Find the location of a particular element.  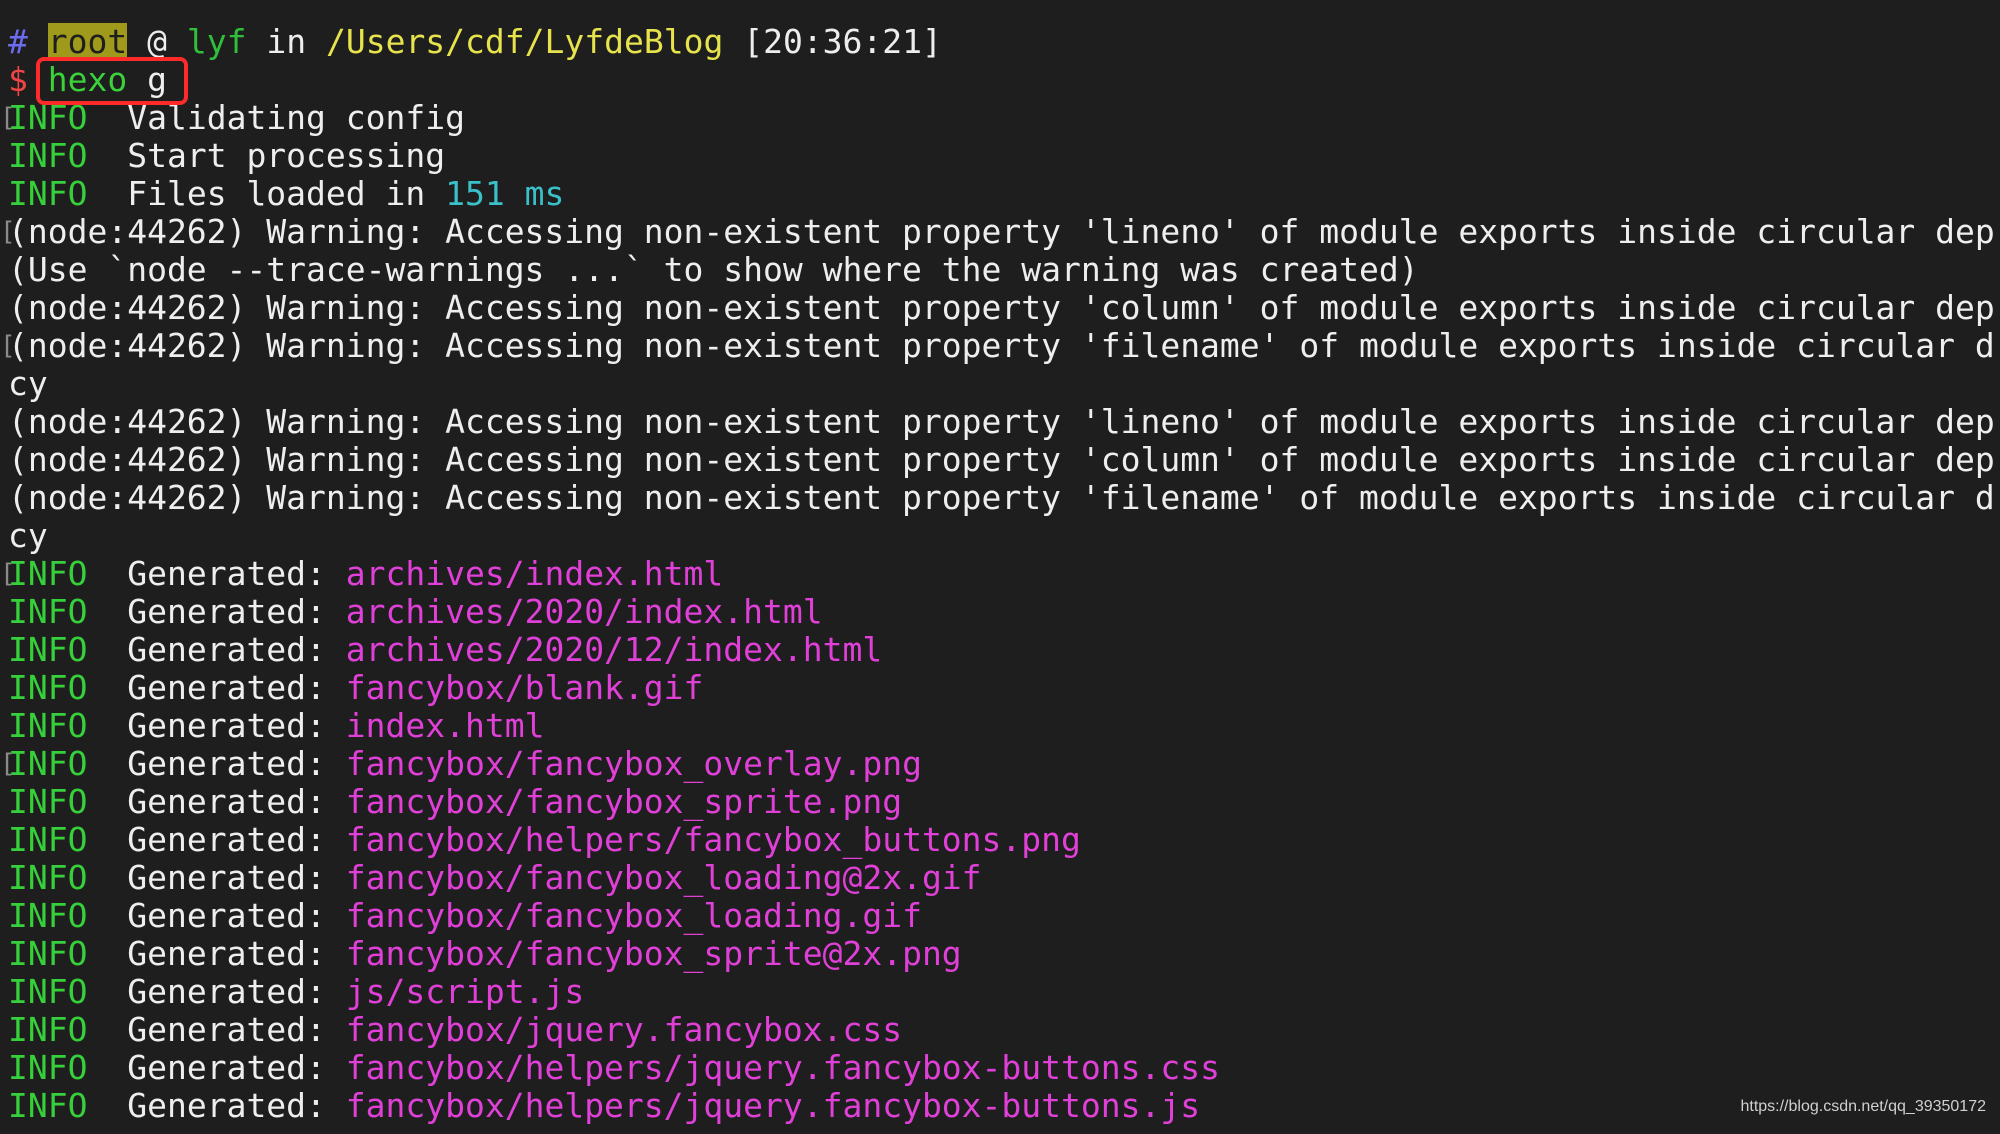

info-line: [INFO Validating config is located at coordinates (1000, 118).